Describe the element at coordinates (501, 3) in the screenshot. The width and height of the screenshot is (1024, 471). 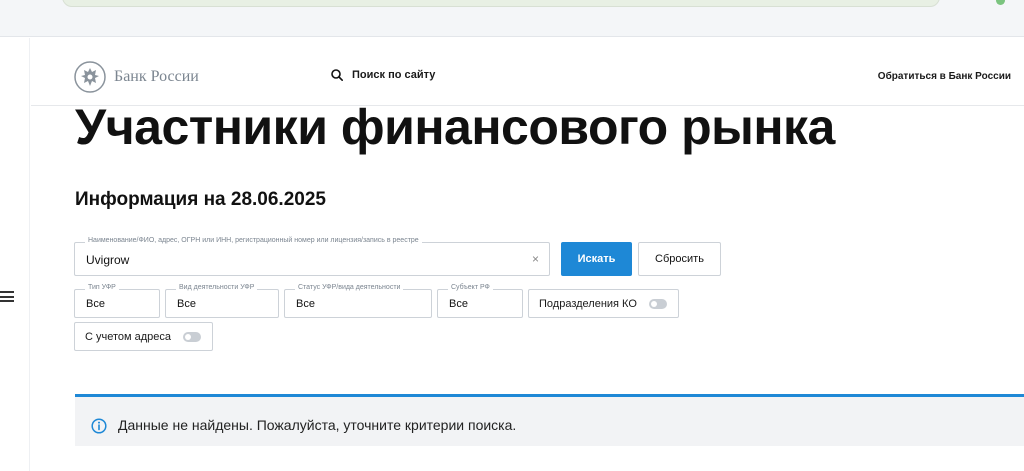
I see `browser-address-bar` at that location.